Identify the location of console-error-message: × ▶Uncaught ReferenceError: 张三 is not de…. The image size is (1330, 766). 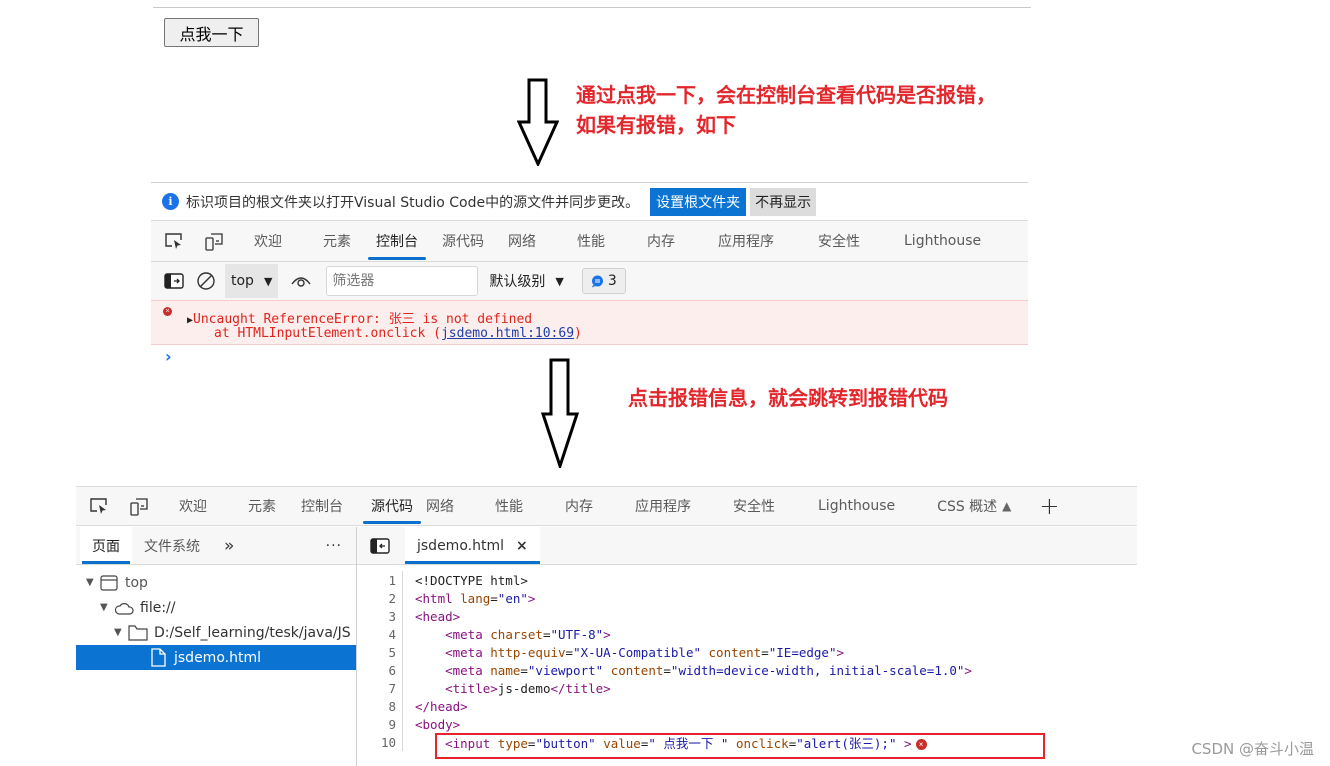
(589, 322).